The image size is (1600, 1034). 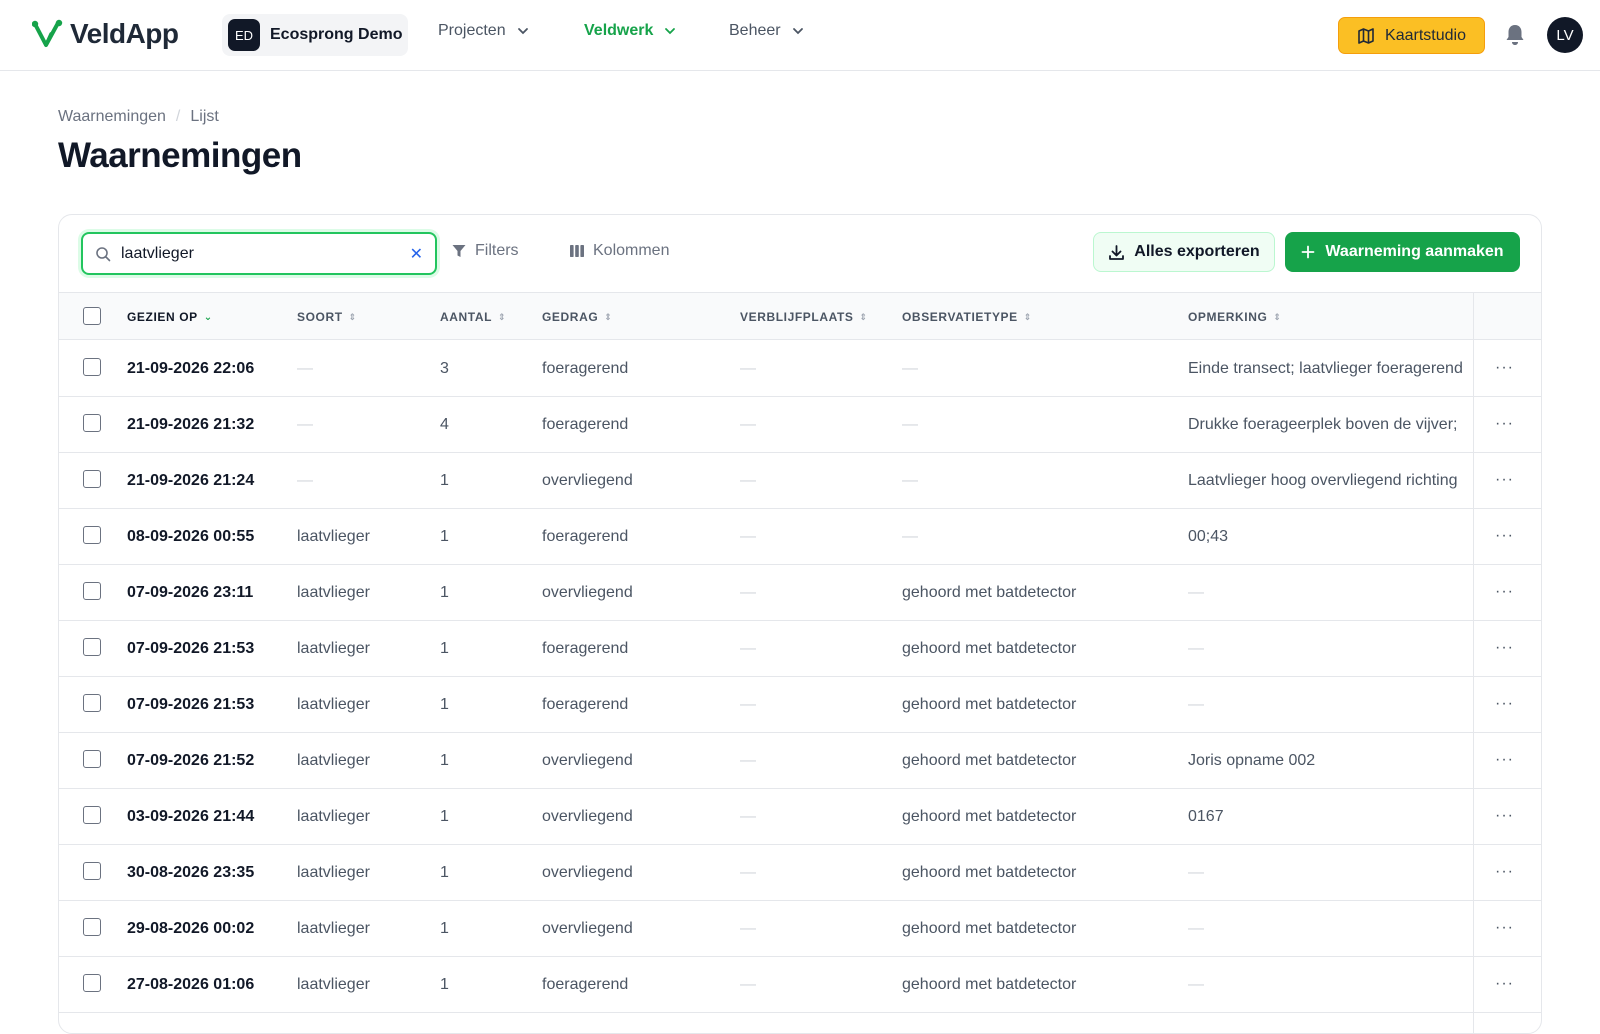 I want to click on columns-label: Kolommen, so click(x=631, y=250).